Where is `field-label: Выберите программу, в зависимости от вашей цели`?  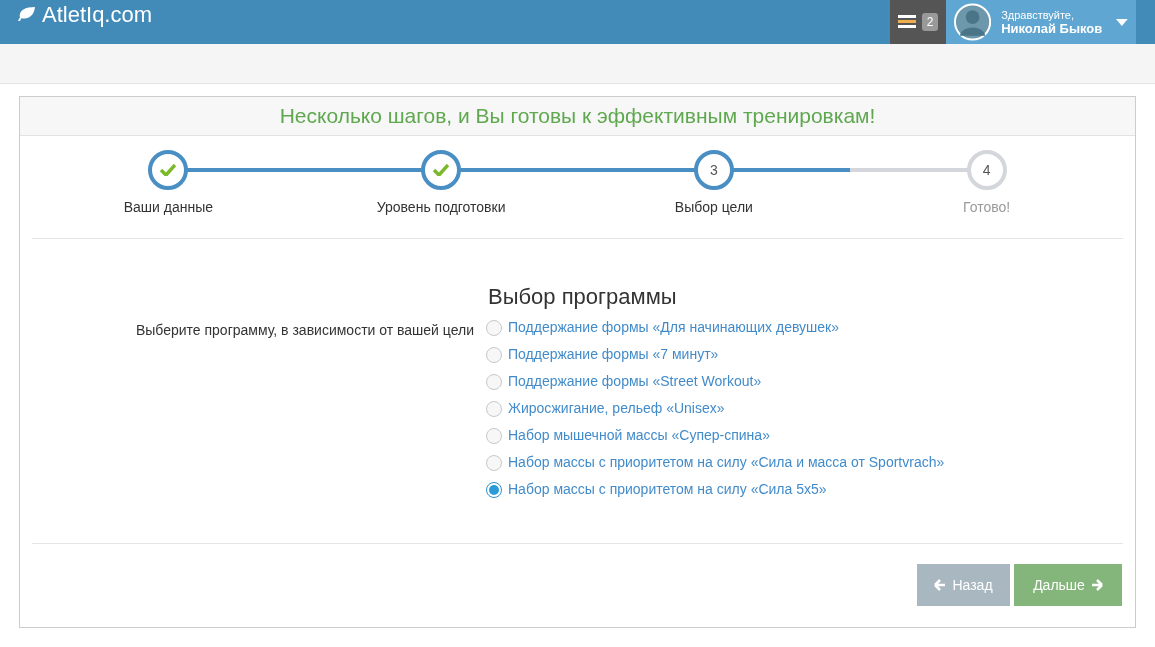 field-label: Выберите программу, в зависимости от вашей цели is located at coordinates (304, 330).